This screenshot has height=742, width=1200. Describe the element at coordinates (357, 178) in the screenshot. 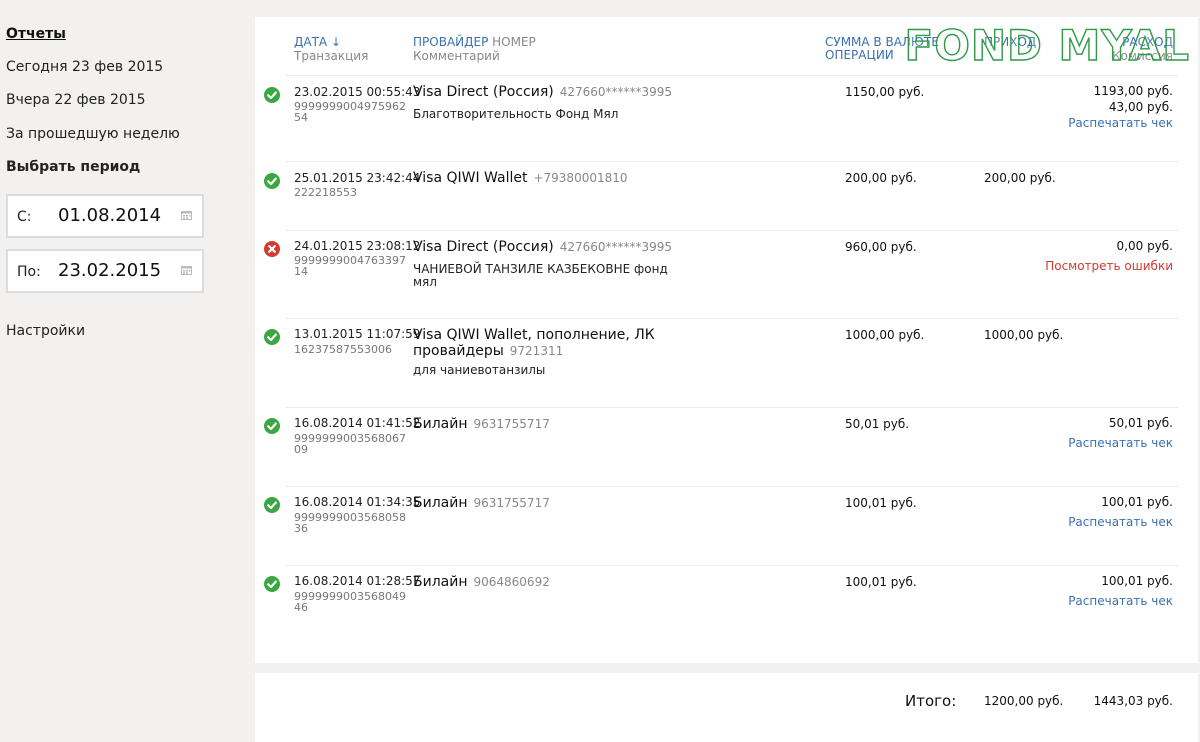

I see `row-date: 25.01.2015 23:42:44` at that location.